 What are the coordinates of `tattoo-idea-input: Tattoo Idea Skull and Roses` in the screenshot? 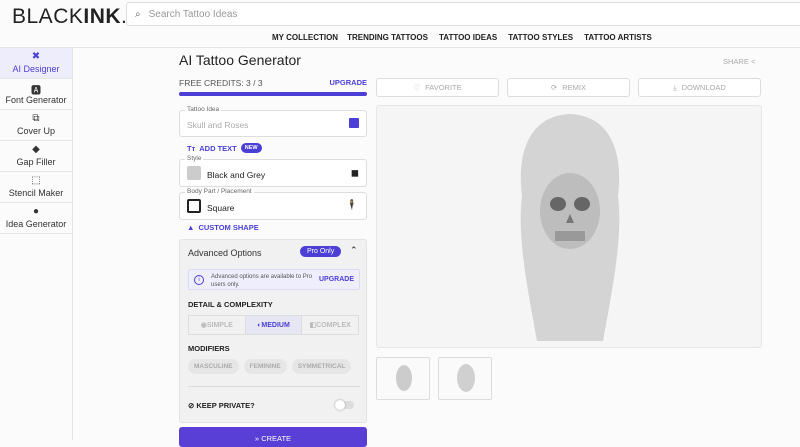 It's located at (273, 121).